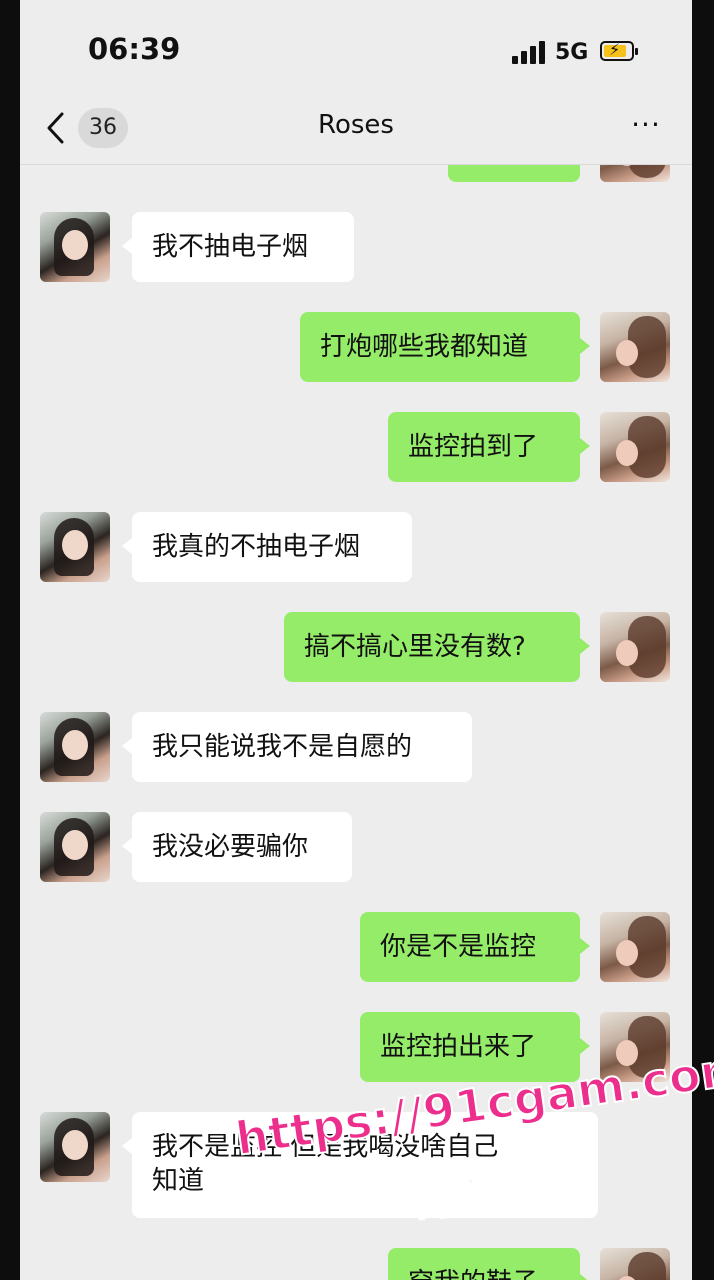 The width and height of the screenshot is (714, 1280). What do you see at coordinates (267, 547) in the screenshot?
I see `message-bubble-incoming: 我真的不抽电子烟` at bounding box center [267, 547].